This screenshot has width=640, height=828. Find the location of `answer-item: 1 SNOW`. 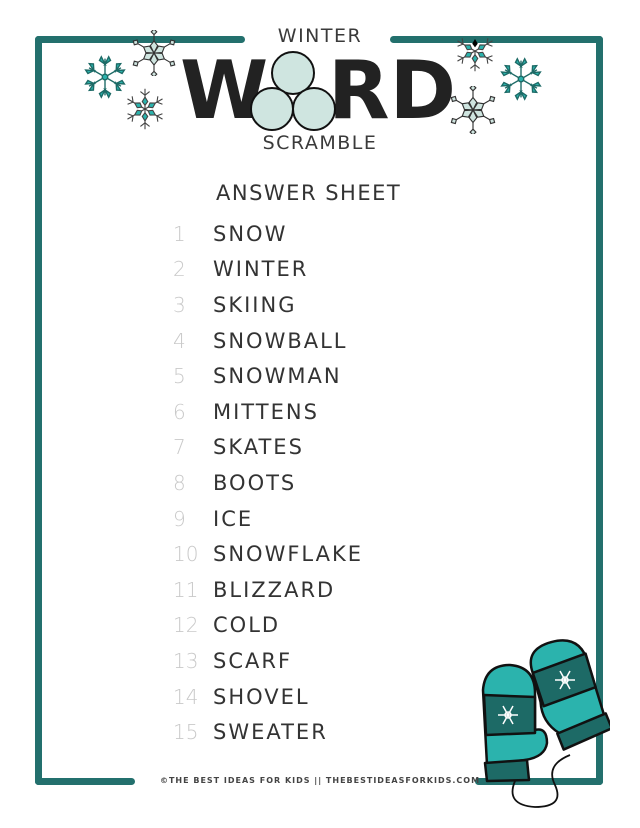

answer-item: 1 SNOW is located at coordinates (268, 234).